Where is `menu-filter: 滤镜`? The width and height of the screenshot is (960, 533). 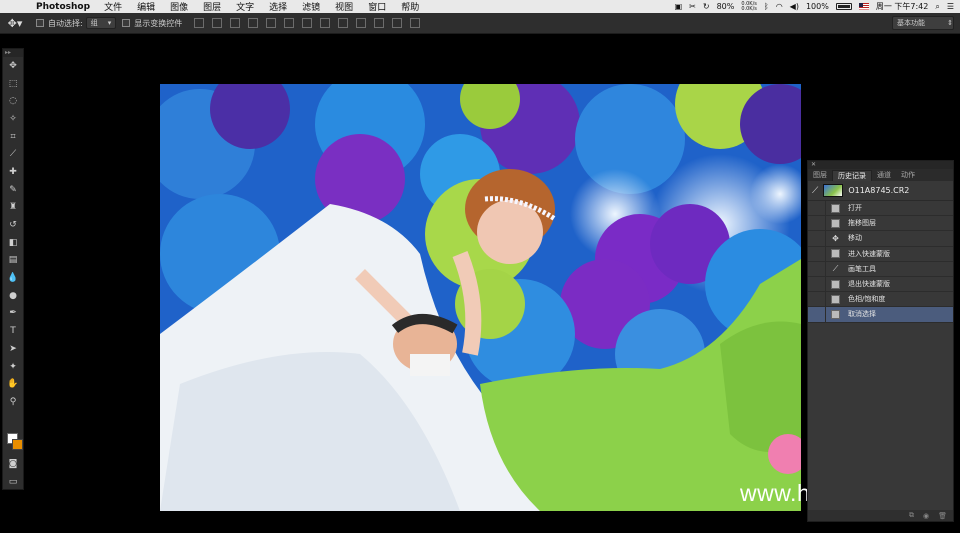 menu-filter: 滤镜 is located at coordinates (311, 6).